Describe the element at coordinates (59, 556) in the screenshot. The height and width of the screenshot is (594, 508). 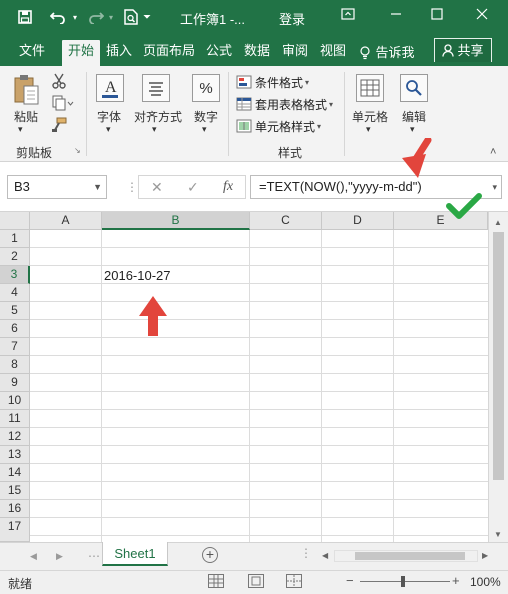
I see `sheet-next-icon: ▶` at that location.